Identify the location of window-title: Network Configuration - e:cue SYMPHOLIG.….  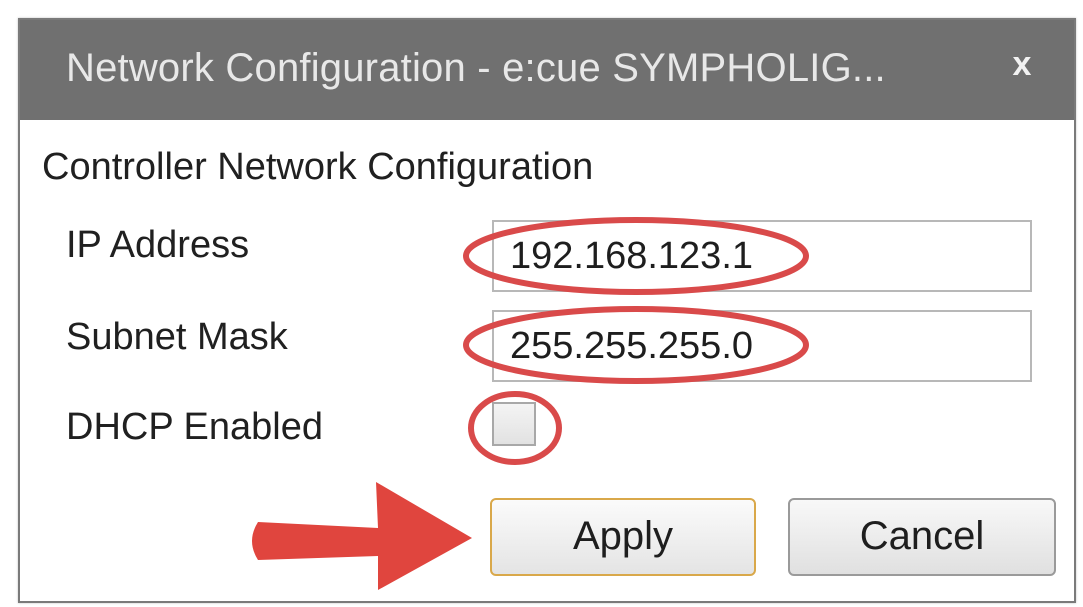
(476, 68).